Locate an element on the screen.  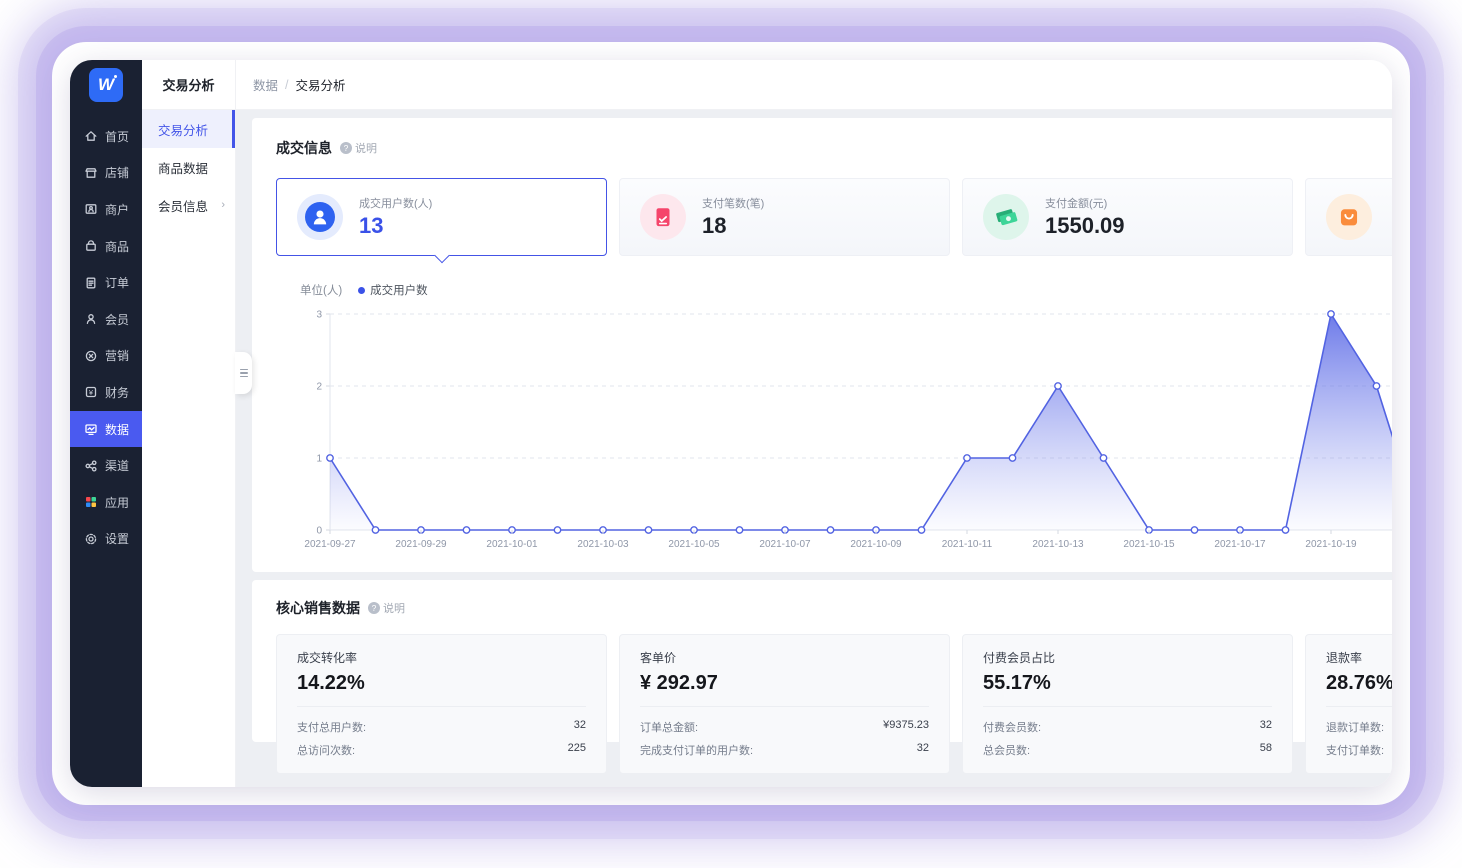
sidebar-item-settings: 设置 is located at coordinates (106, 539).